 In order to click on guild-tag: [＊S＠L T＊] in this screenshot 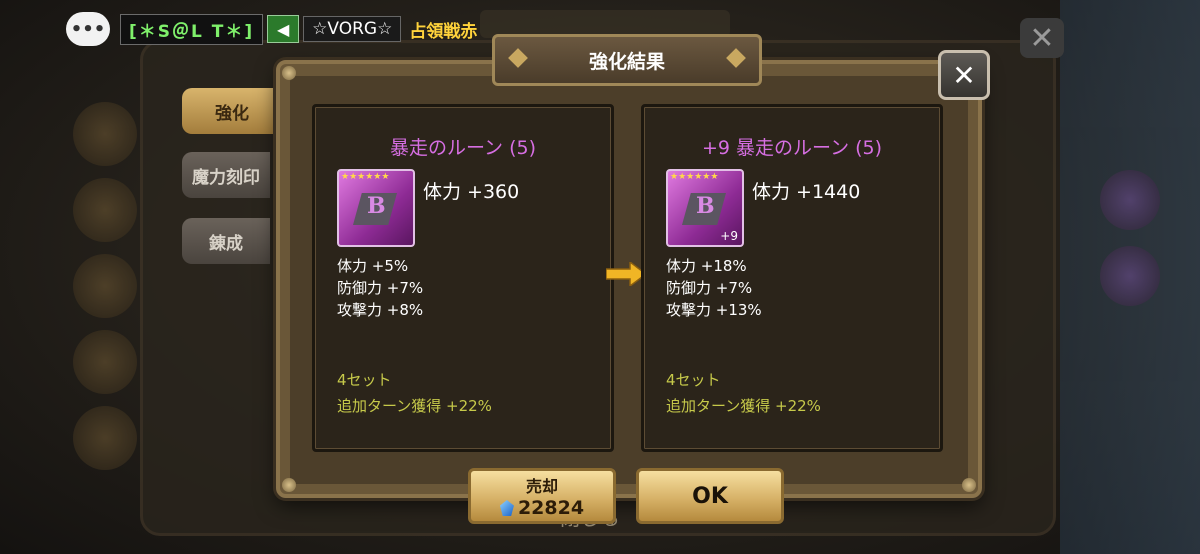, I will do `click(192, 29)`.